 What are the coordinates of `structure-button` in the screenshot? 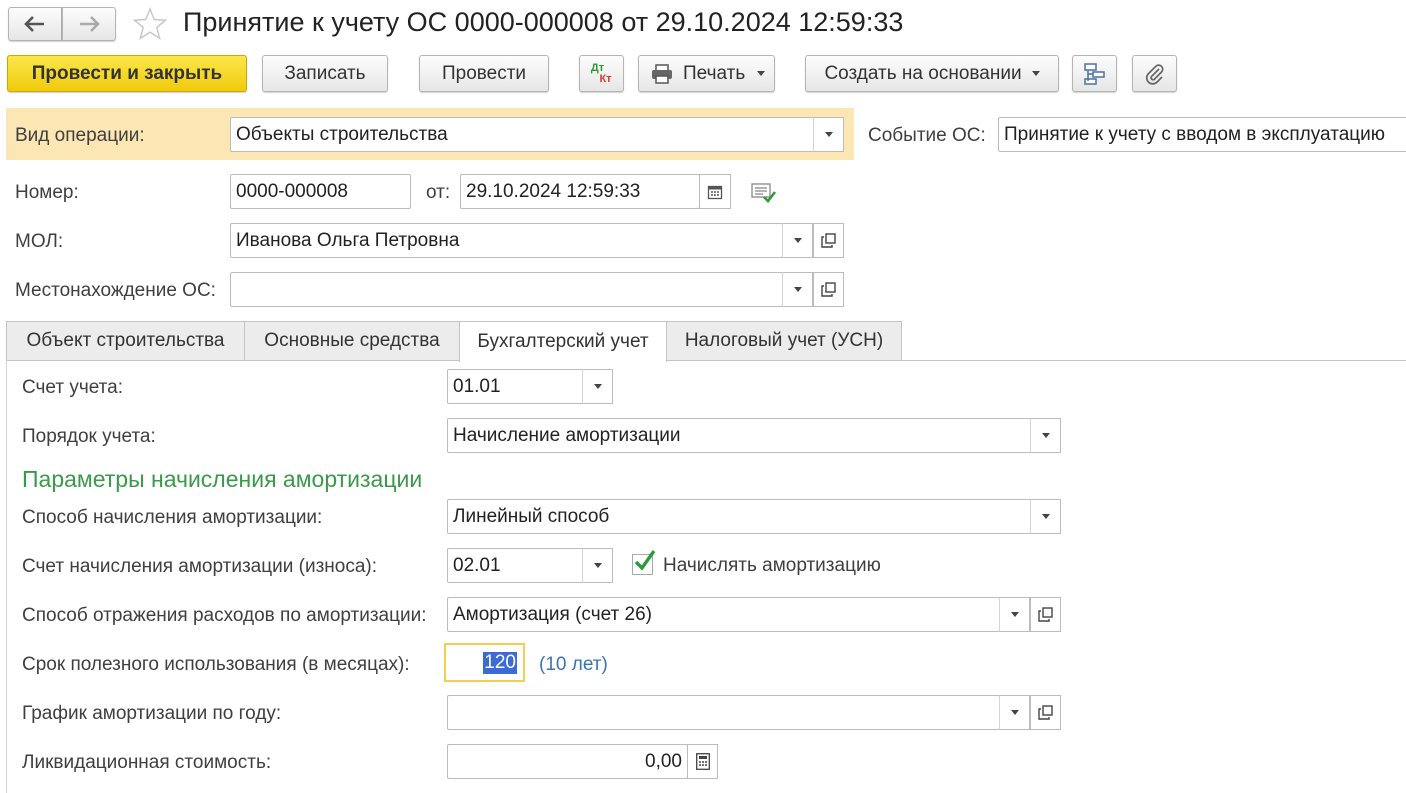 It's located at (1094, 73).